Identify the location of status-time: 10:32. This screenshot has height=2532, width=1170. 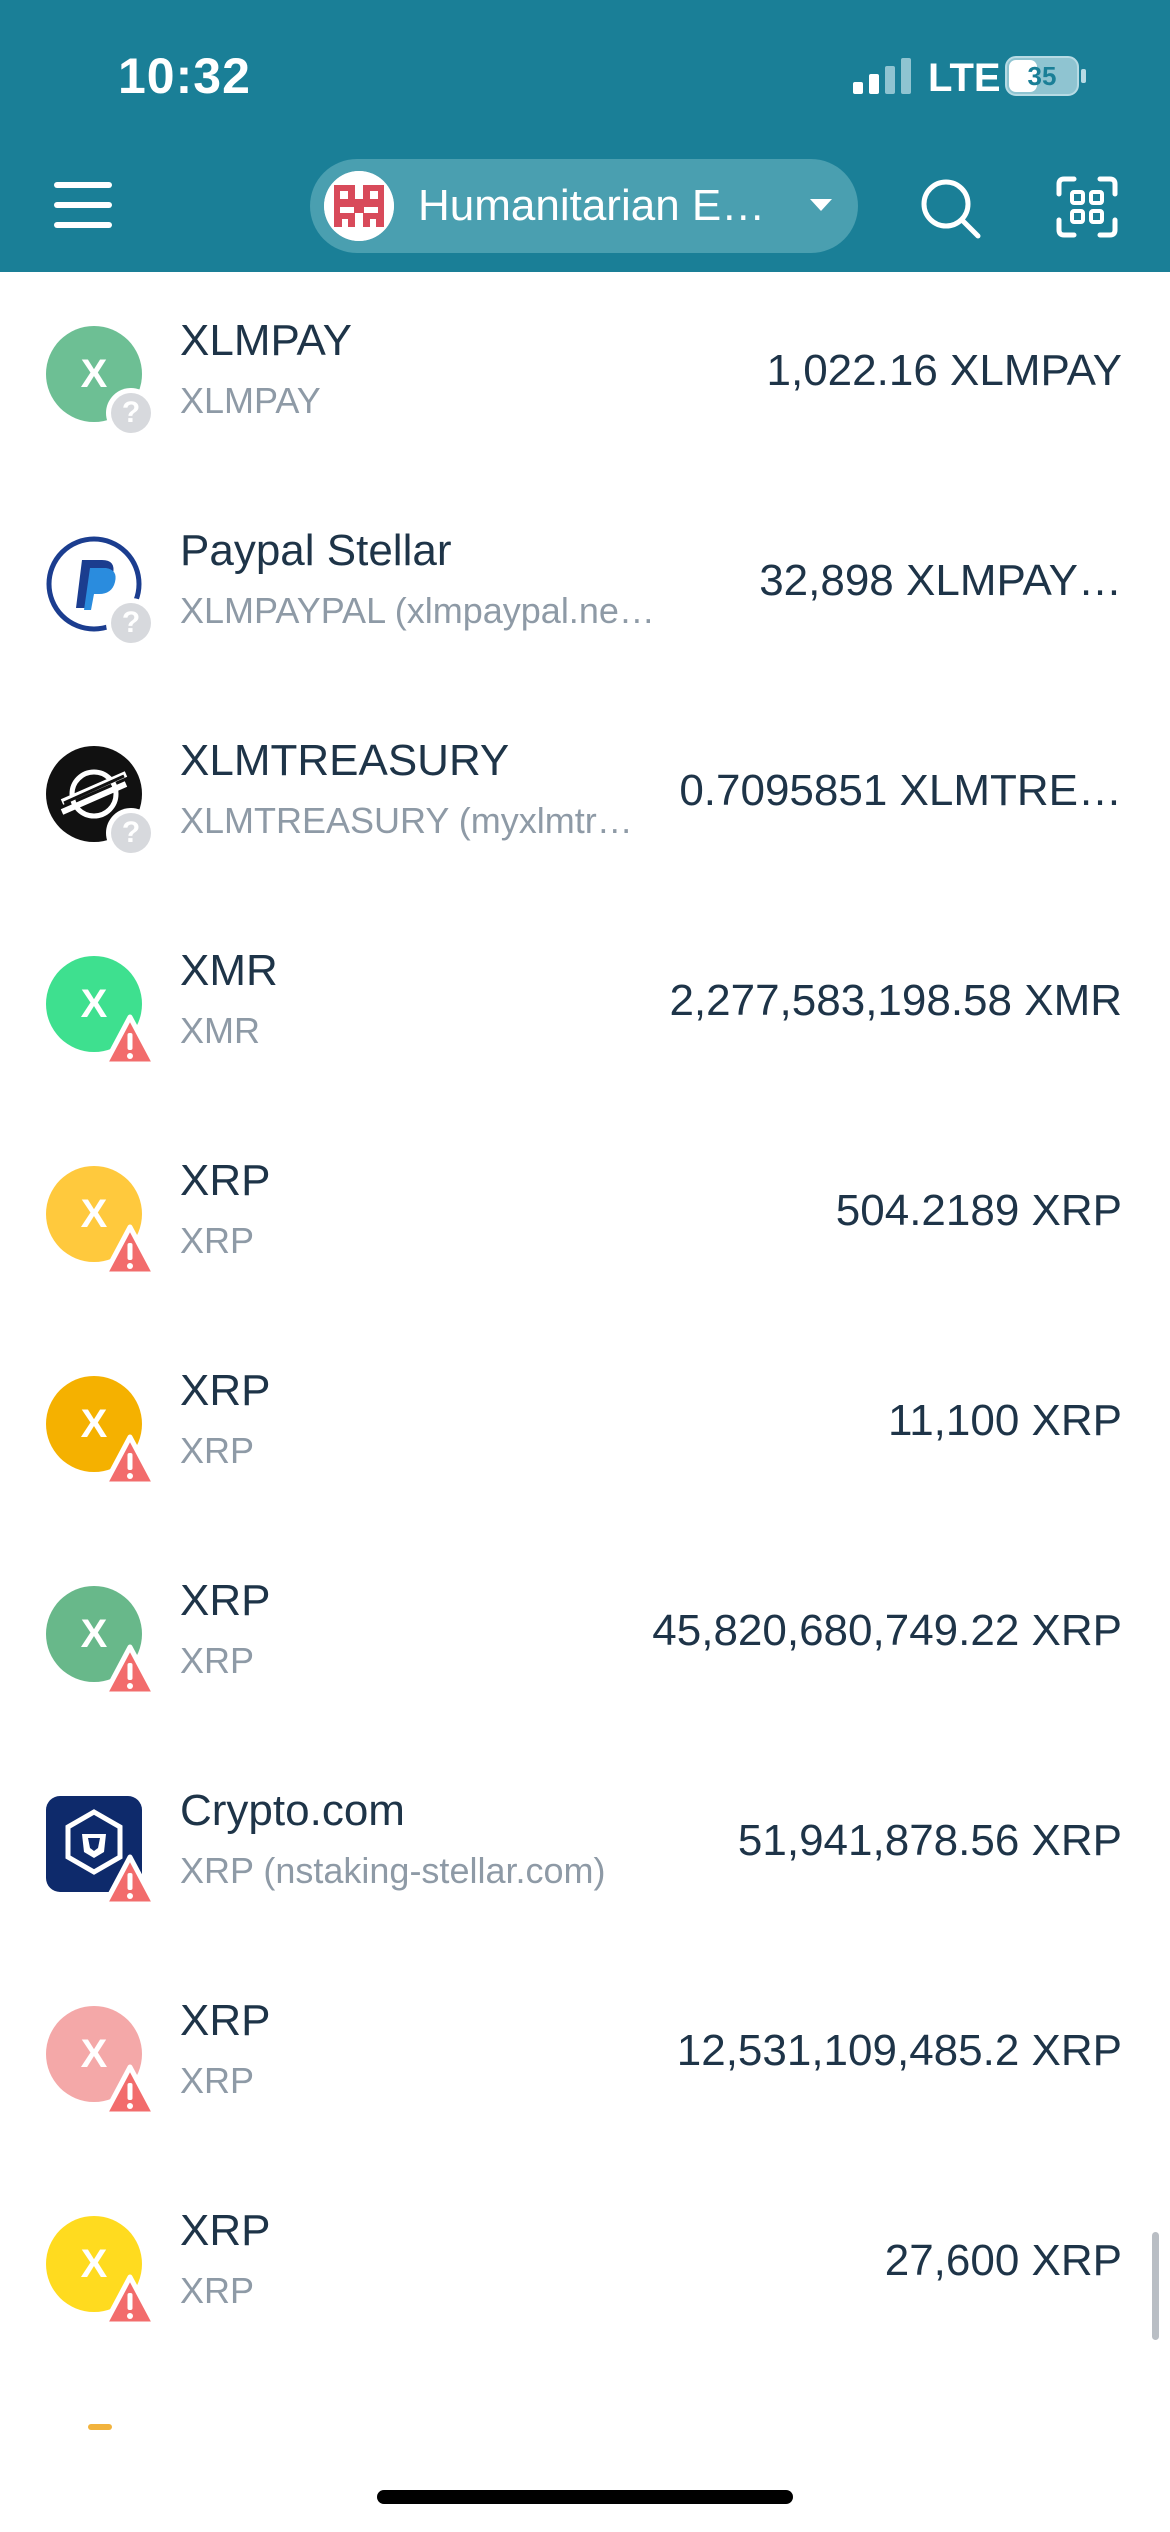
(184, 76).